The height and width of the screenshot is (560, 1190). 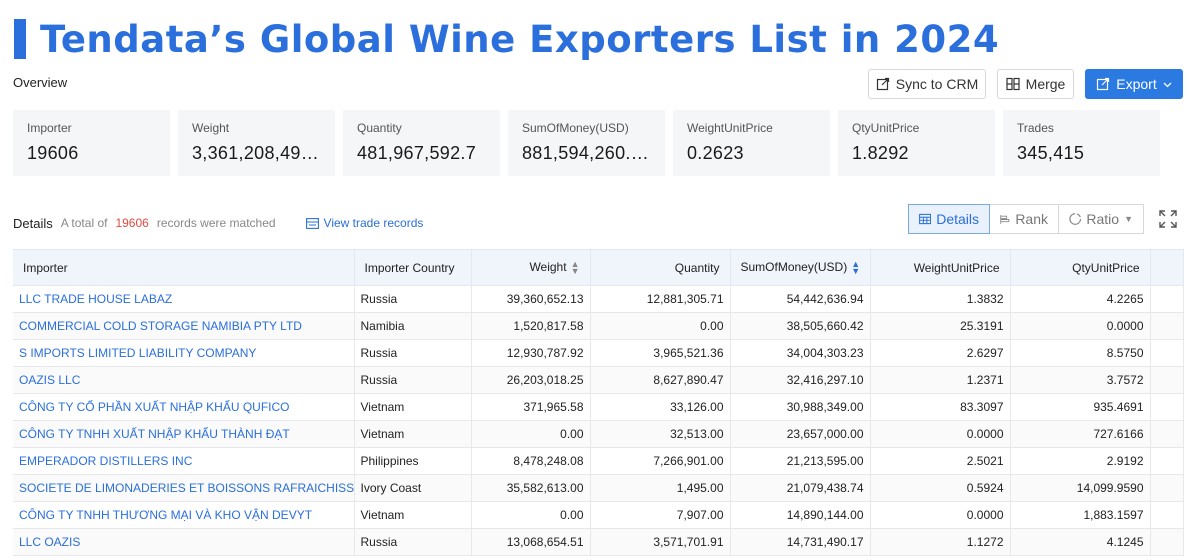 What do you see at coordinates (1075, 219) in the screenshot?
I see `ratio-icon` at bounding box center [1075, 219].